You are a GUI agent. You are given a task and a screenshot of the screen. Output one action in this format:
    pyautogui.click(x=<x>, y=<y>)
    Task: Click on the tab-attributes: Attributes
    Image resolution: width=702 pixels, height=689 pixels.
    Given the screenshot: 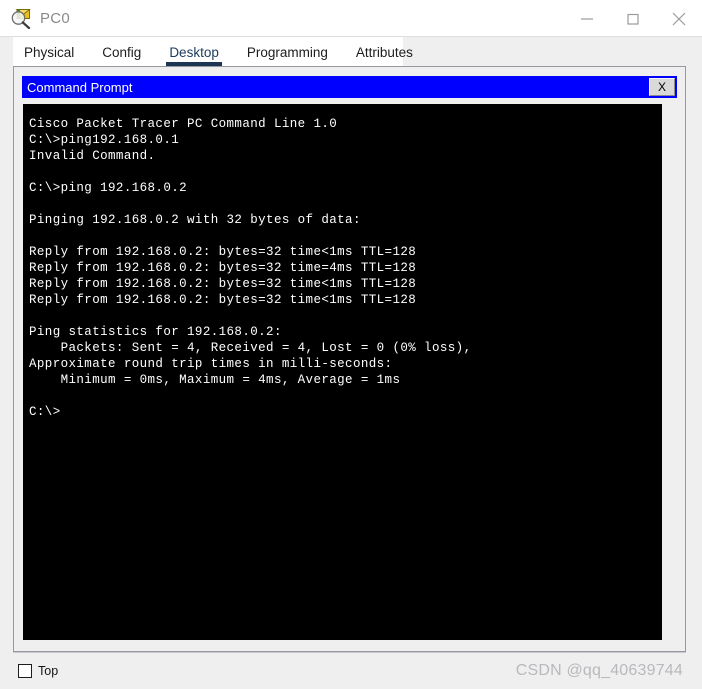 What is the action you would take?
    pyautogui.click(x=384, y=55)
    